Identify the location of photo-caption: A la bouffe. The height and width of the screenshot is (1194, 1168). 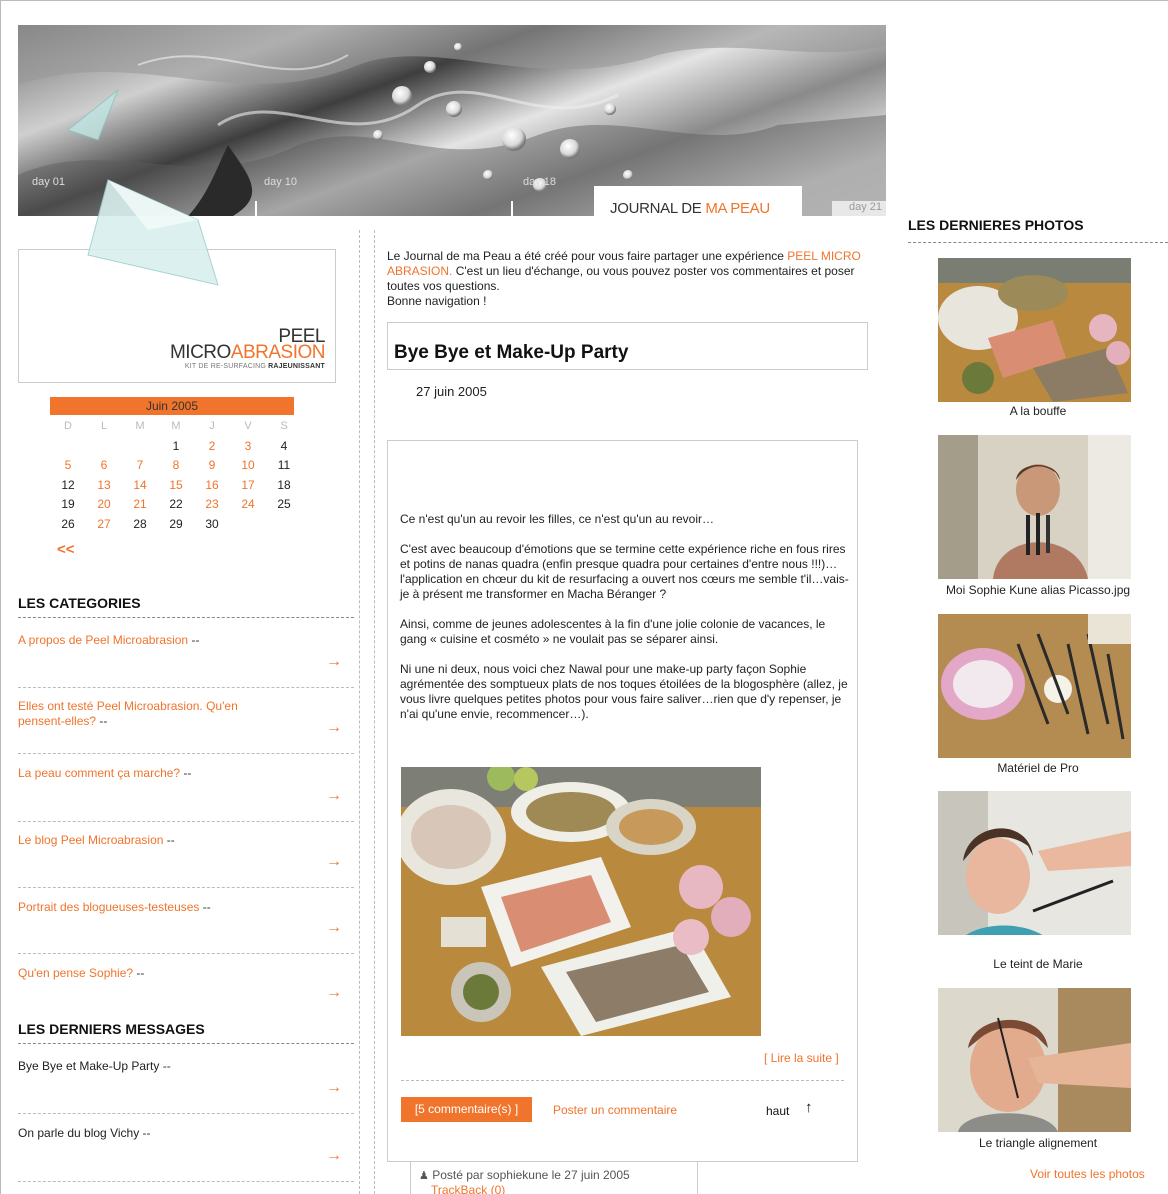
(1038, 411).